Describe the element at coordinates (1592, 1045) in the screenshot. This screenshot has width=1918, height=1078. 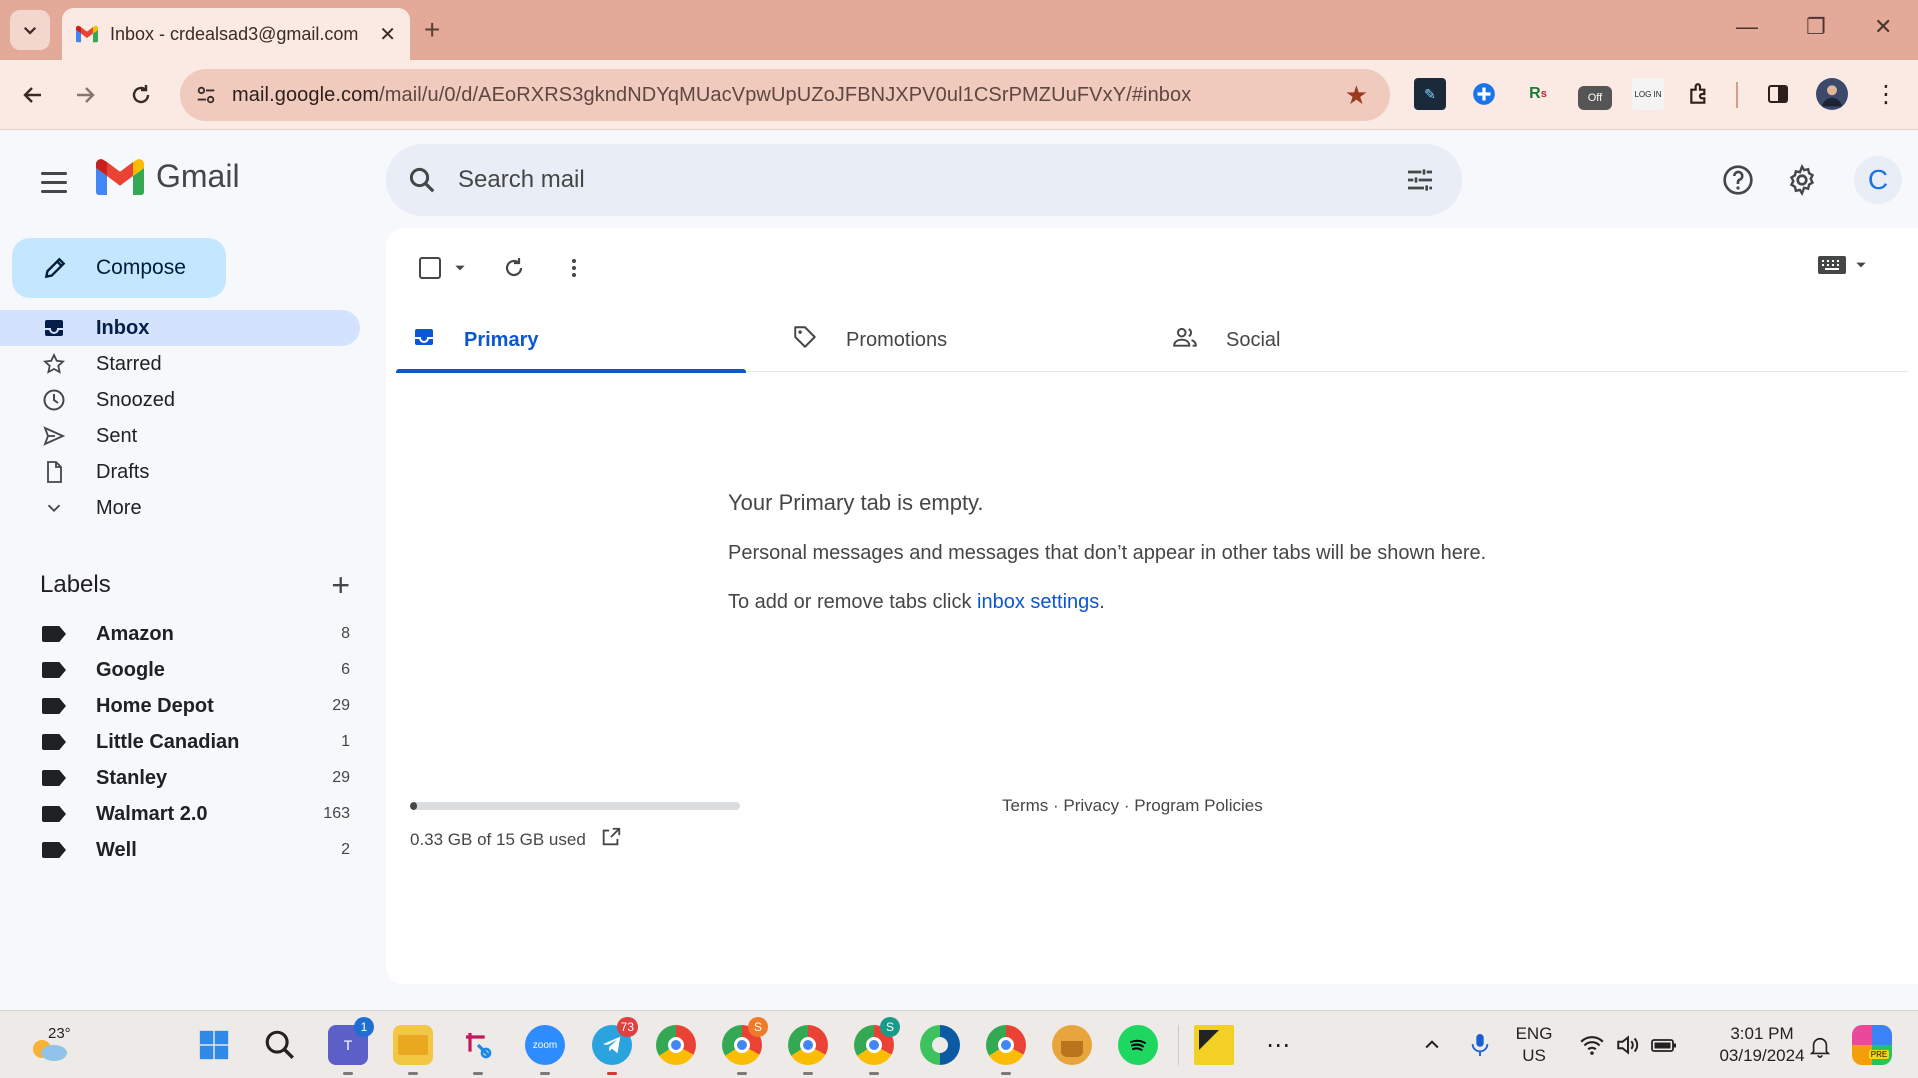
I see `wifi-icon` at that location.